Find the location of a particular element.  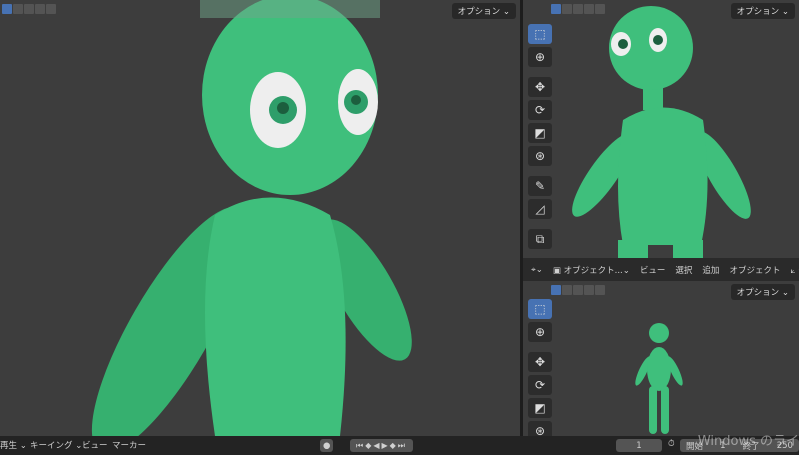

menu-playback: 再生 ⌄ is located at coordinates (13, 445).